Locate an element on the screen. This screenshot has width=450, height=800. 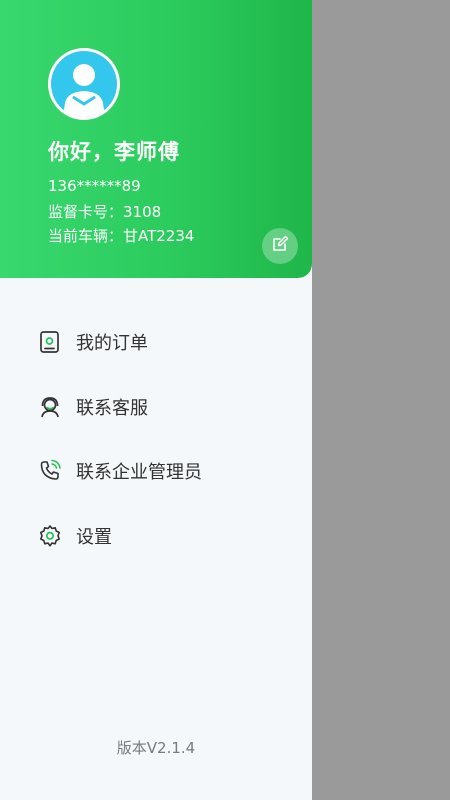
edit-icon is located at coordinates (280, 246).